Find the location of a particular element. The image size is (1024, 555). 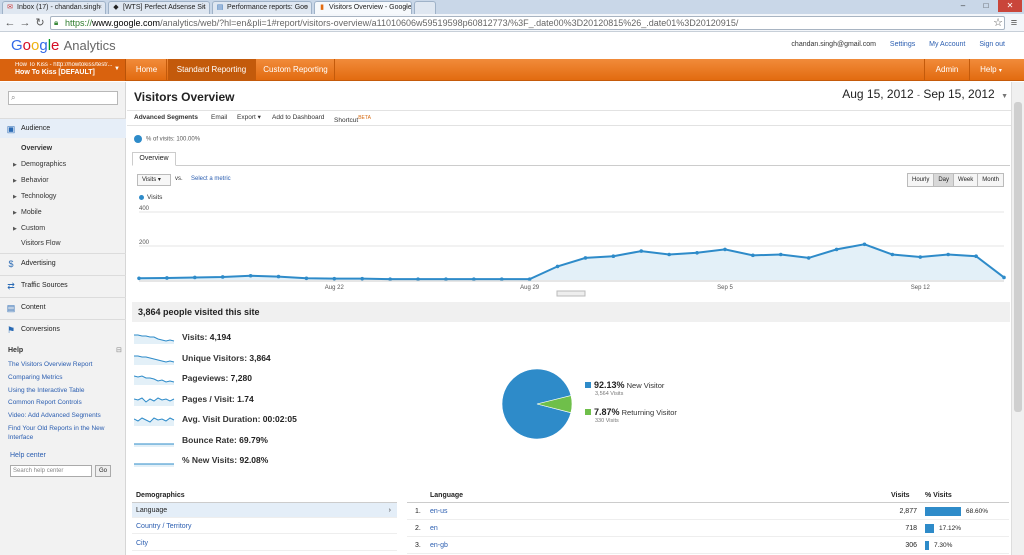

admin-button: Admin is located at coordinates (947, 70).